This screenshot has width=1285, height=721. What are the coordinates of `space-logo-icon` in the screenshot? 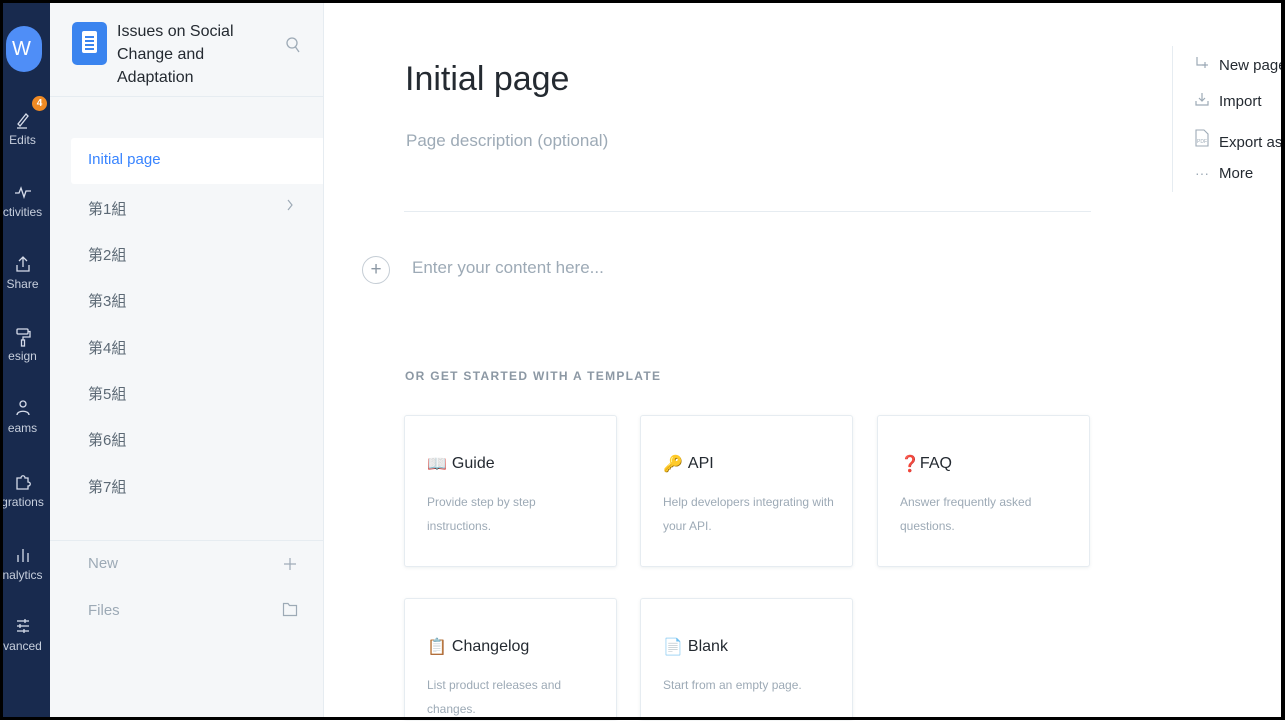 It's located at (89, 43).